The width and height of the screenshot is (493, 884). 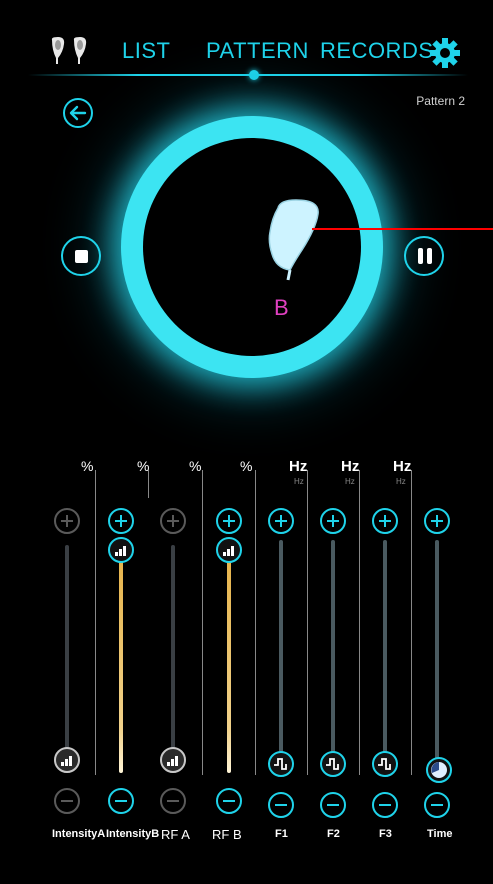 I want to click on unit-f2: Hz, so click(x=350, y=466).